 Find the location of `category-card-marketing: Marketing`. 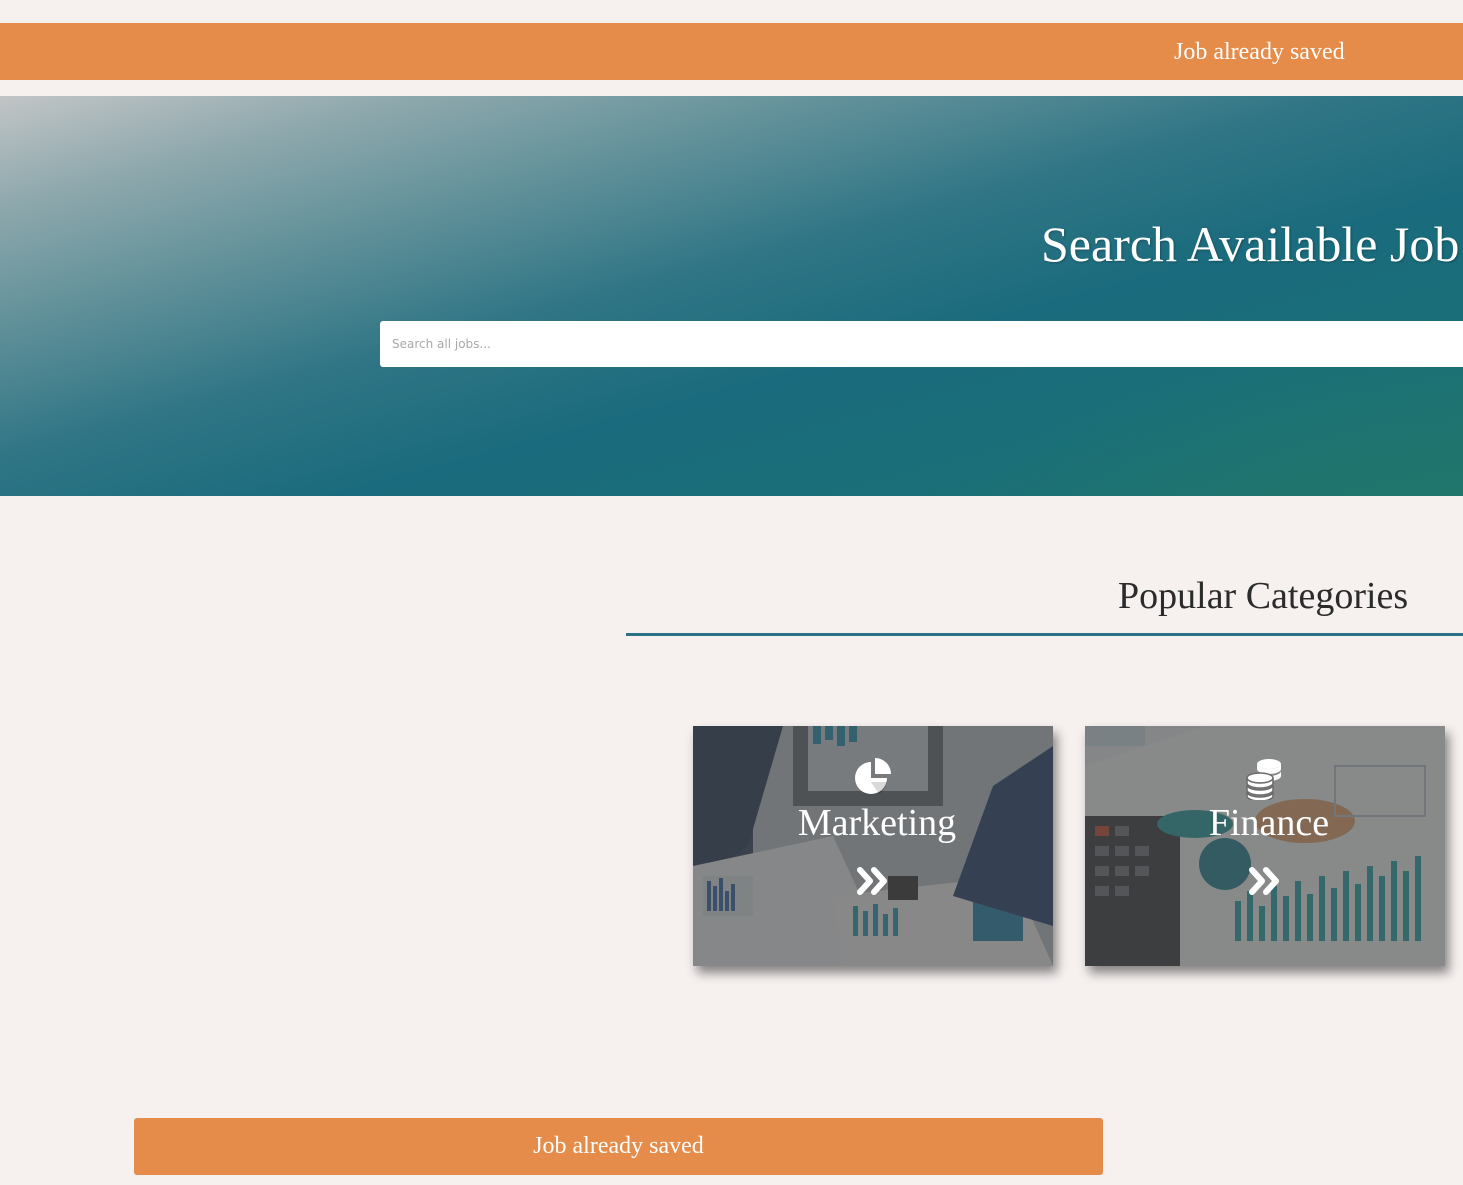

category-card-marketing: Marketing is located at coordinates (873, 846).